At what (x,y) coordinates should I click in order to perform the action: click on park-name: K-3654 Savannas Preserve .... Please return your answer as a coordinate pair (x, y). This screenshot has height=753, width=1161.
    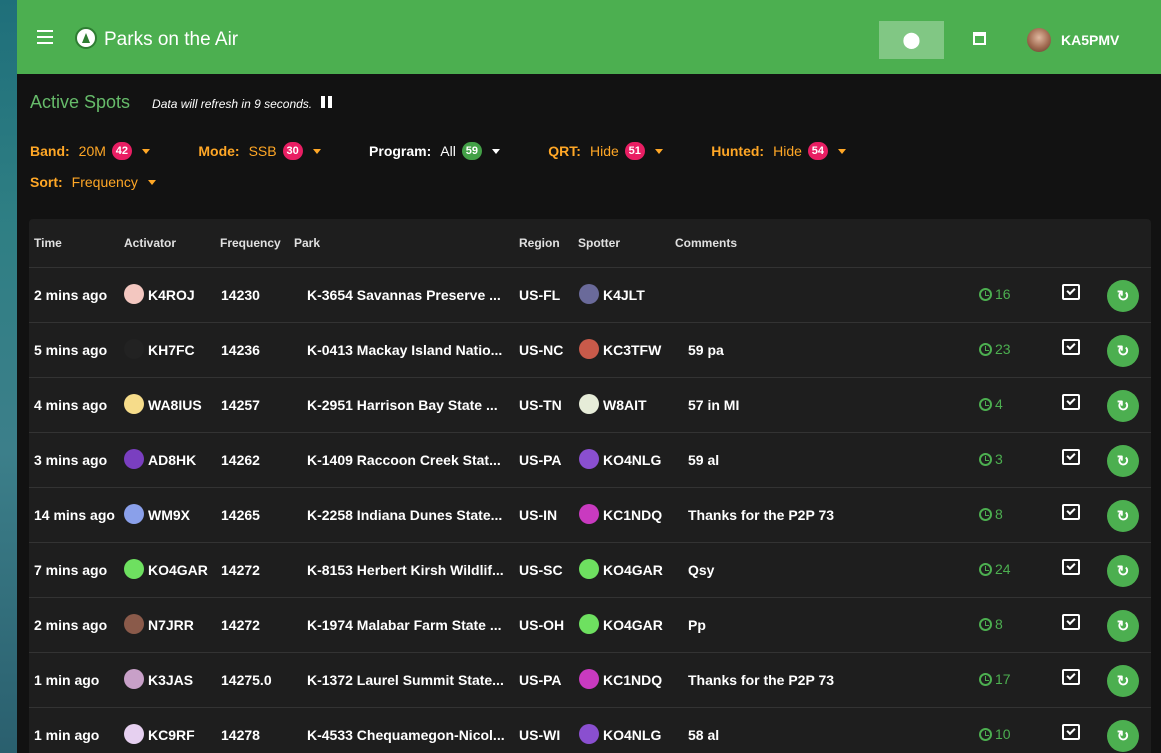
    Looking at the image, I should click on (404, 295).